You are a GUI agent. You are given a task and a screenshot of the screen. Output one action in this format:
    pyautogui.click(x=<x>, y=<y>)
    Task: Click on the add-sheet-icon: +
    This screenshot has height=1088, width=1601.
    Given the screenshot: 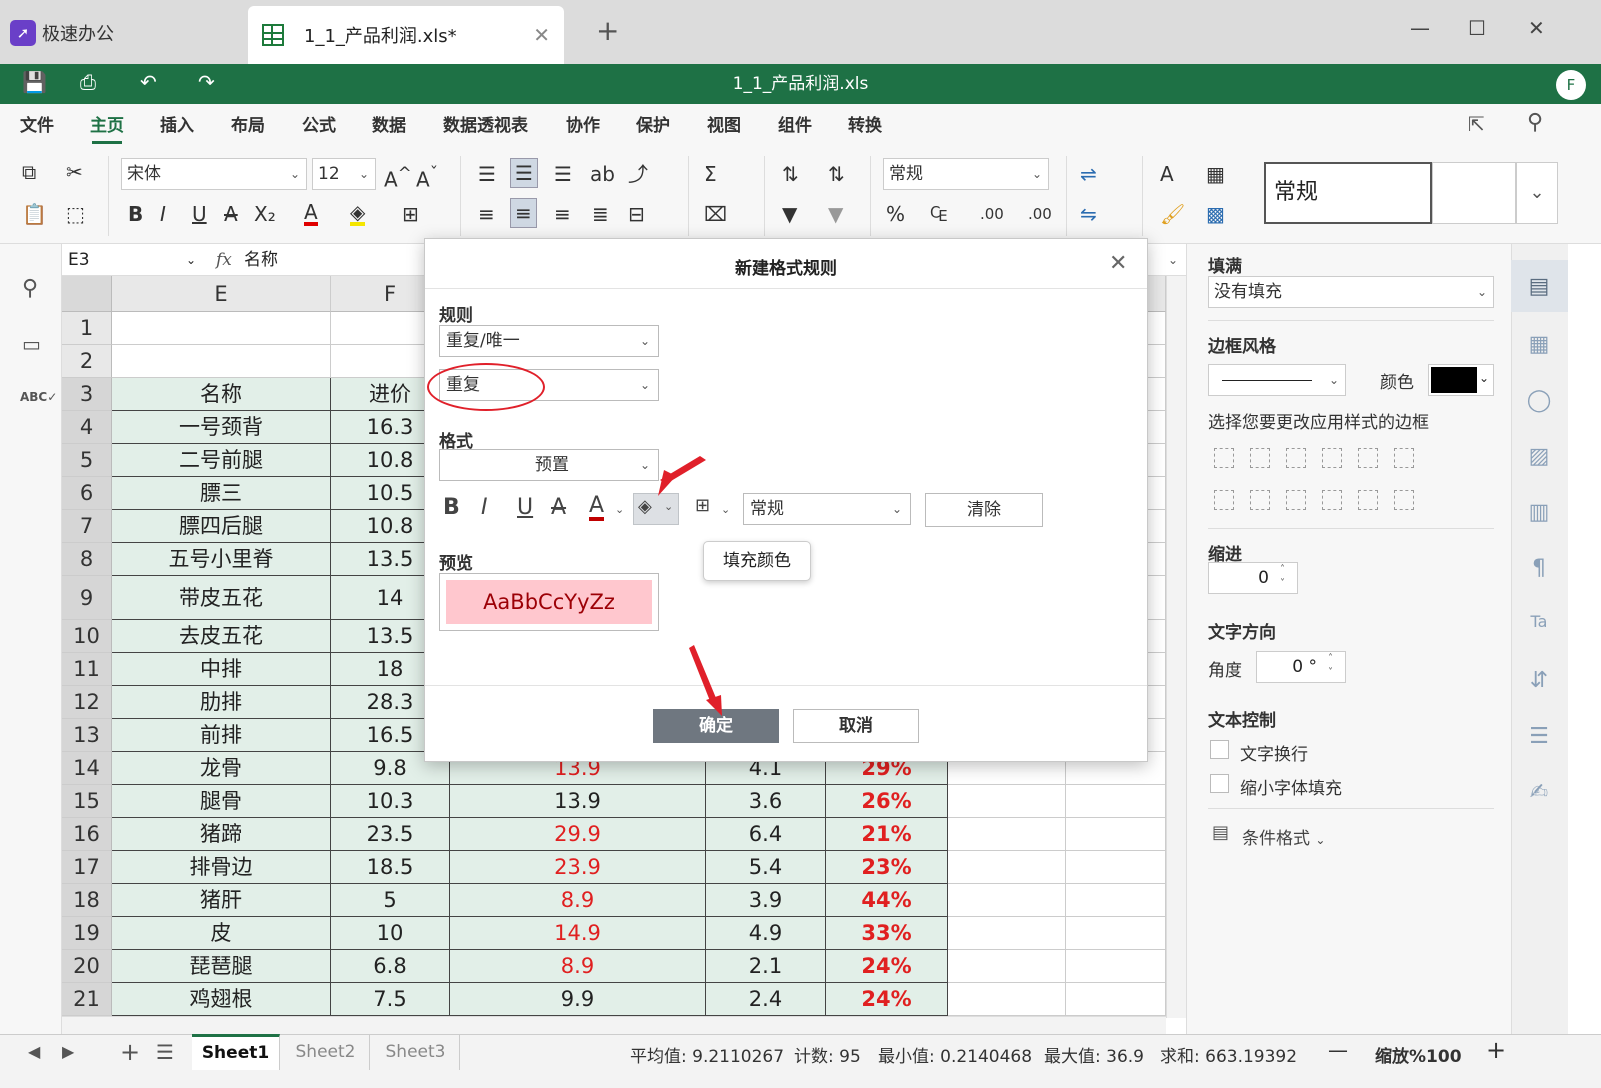 What is the action you would take?
    pyautogui.click(x=130, y=1052)
    